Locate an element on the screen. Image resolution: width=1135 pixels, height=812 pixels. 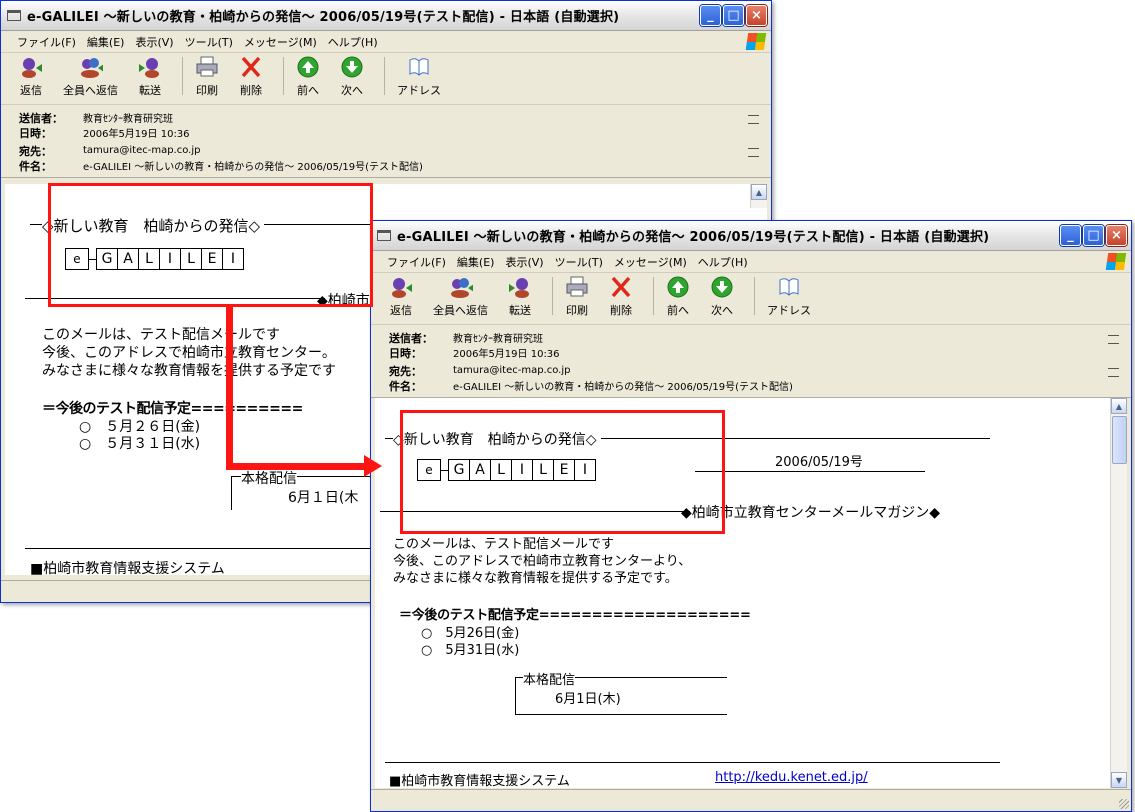
footer-link: http://kedu.kenet.ed.jp/ is located at coordinates (791, 777).